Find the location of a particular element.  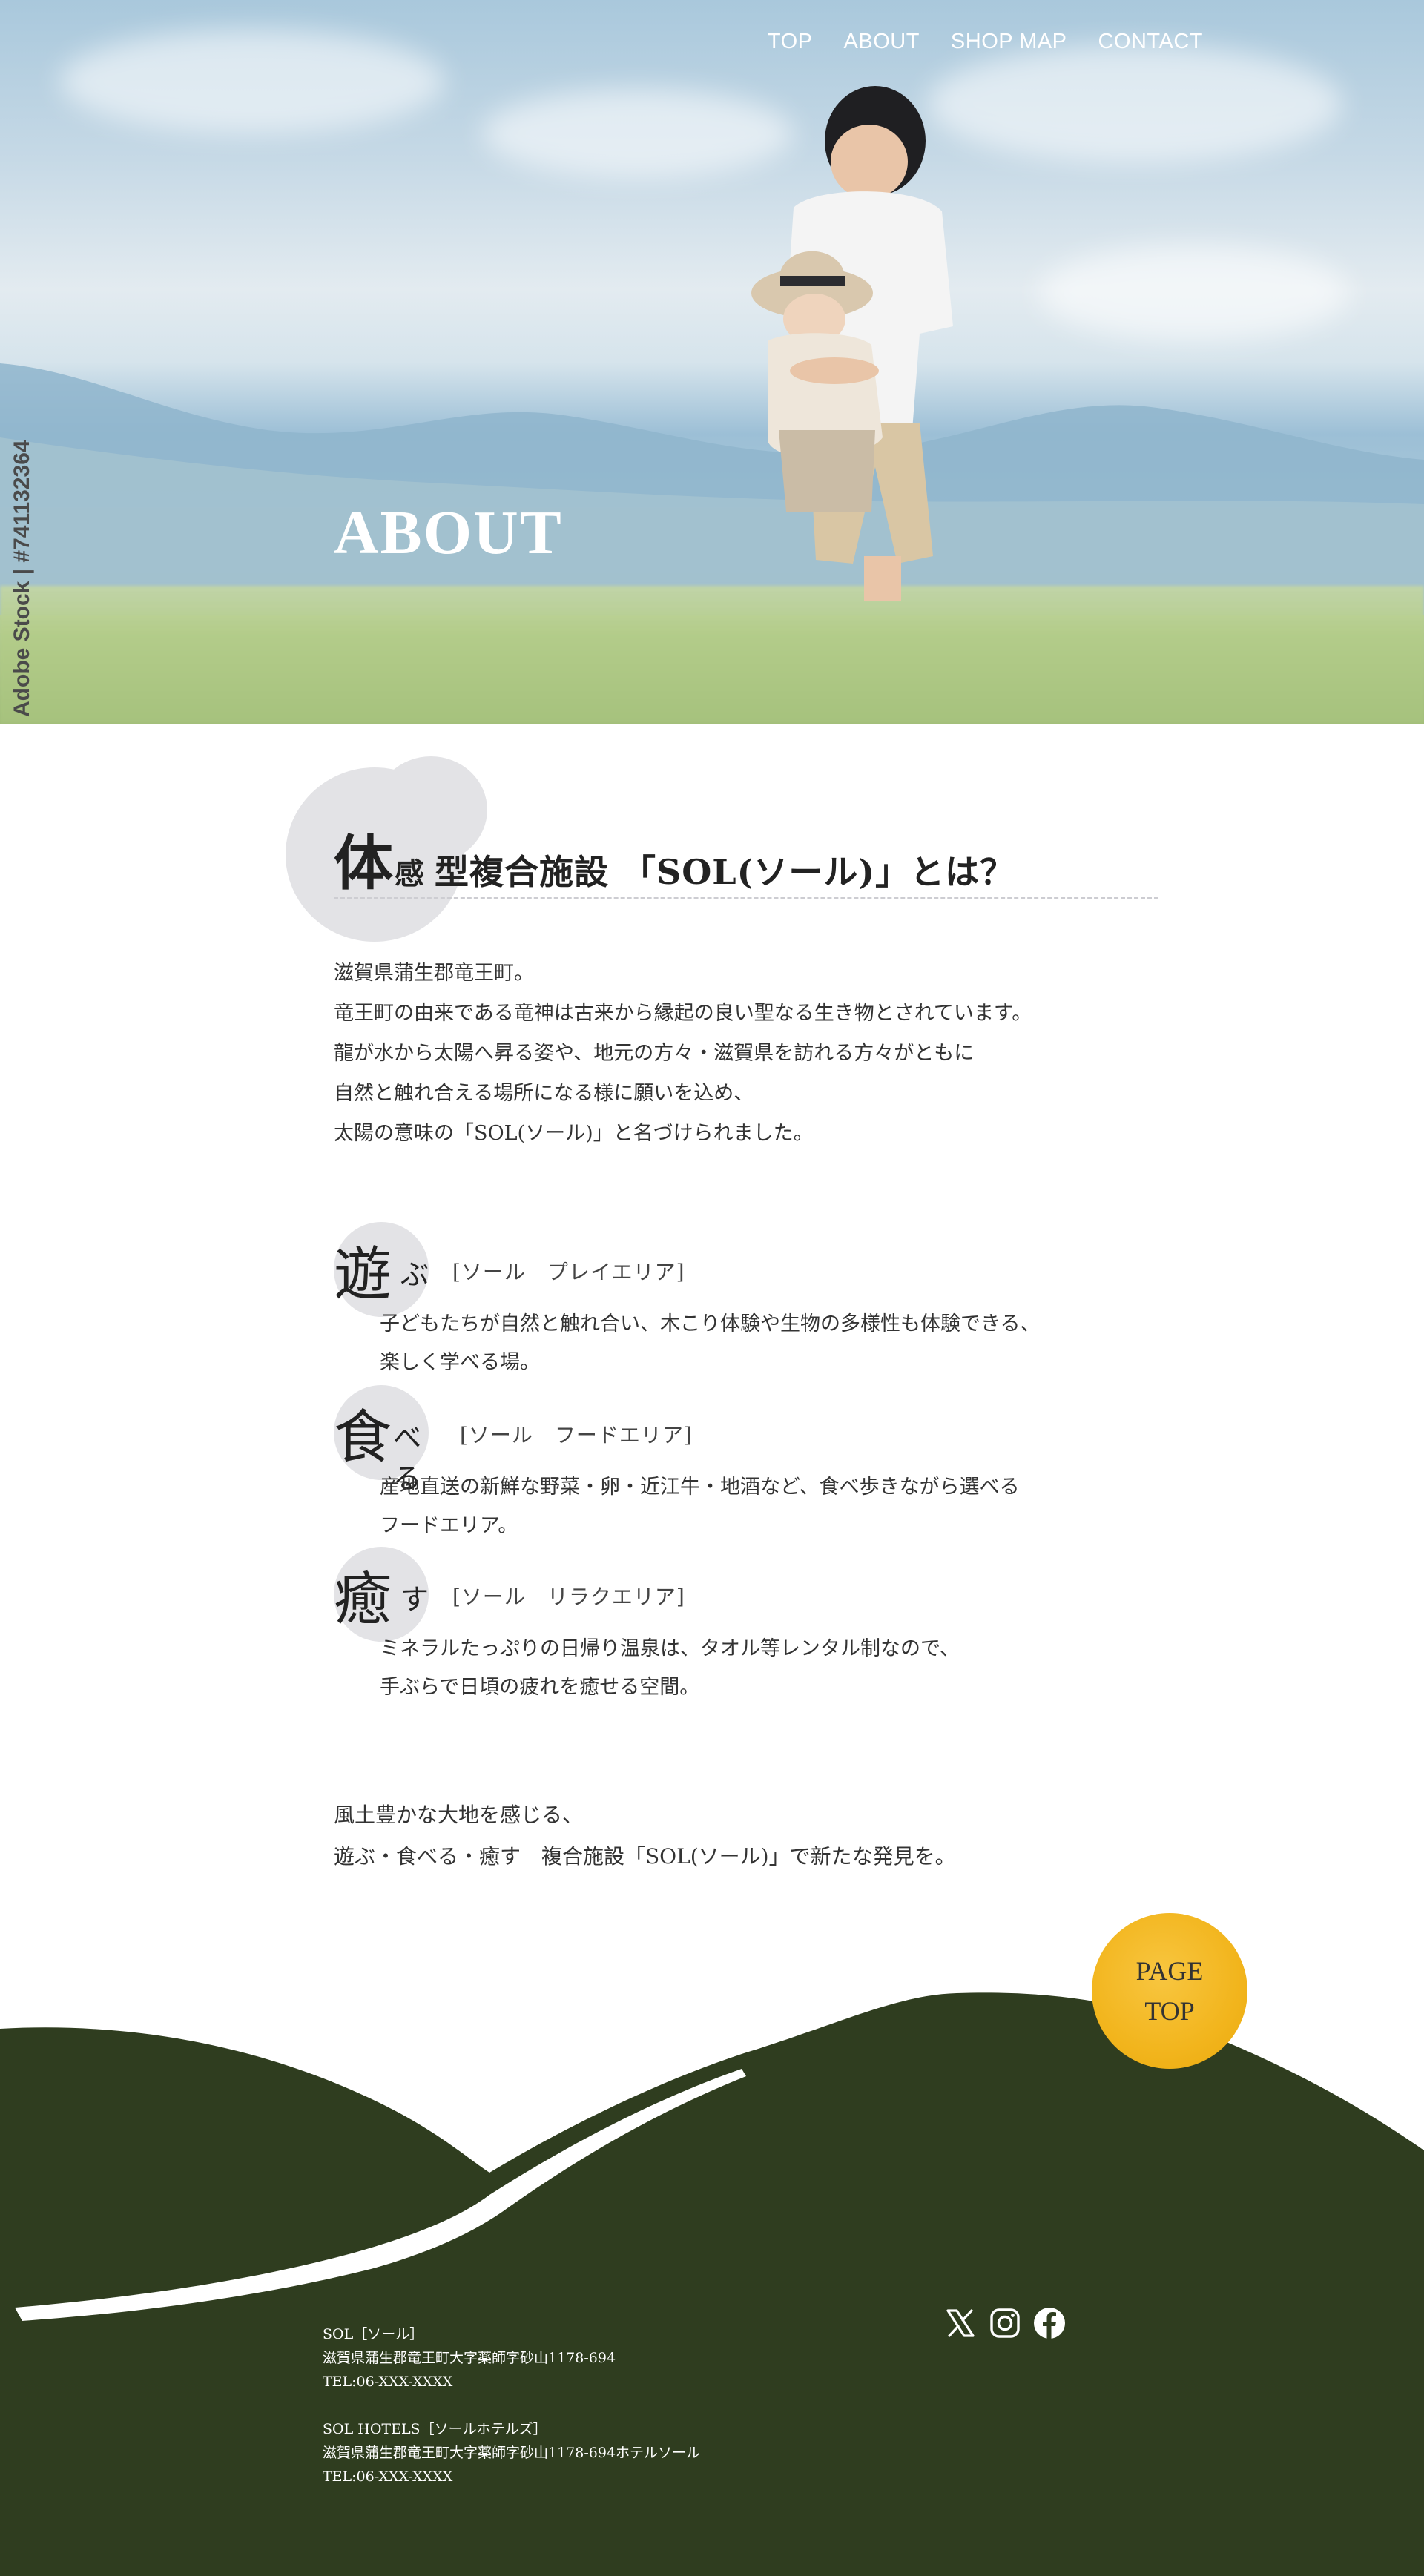

nav-item-top: TOP is located at coordinates (790, 42).